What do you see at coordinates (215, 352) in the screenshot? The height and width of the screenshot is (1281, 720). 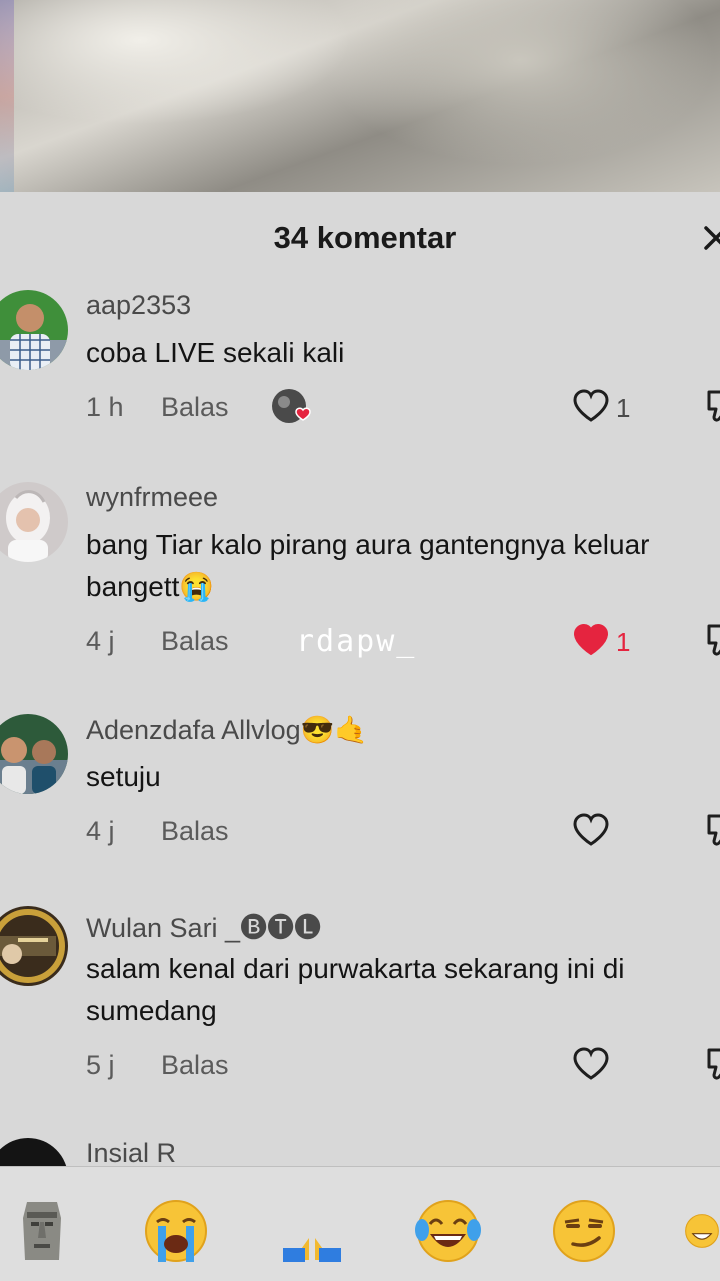 I see `comment-text: coba LIVE sekali kali` at bounding box center [215, 352].